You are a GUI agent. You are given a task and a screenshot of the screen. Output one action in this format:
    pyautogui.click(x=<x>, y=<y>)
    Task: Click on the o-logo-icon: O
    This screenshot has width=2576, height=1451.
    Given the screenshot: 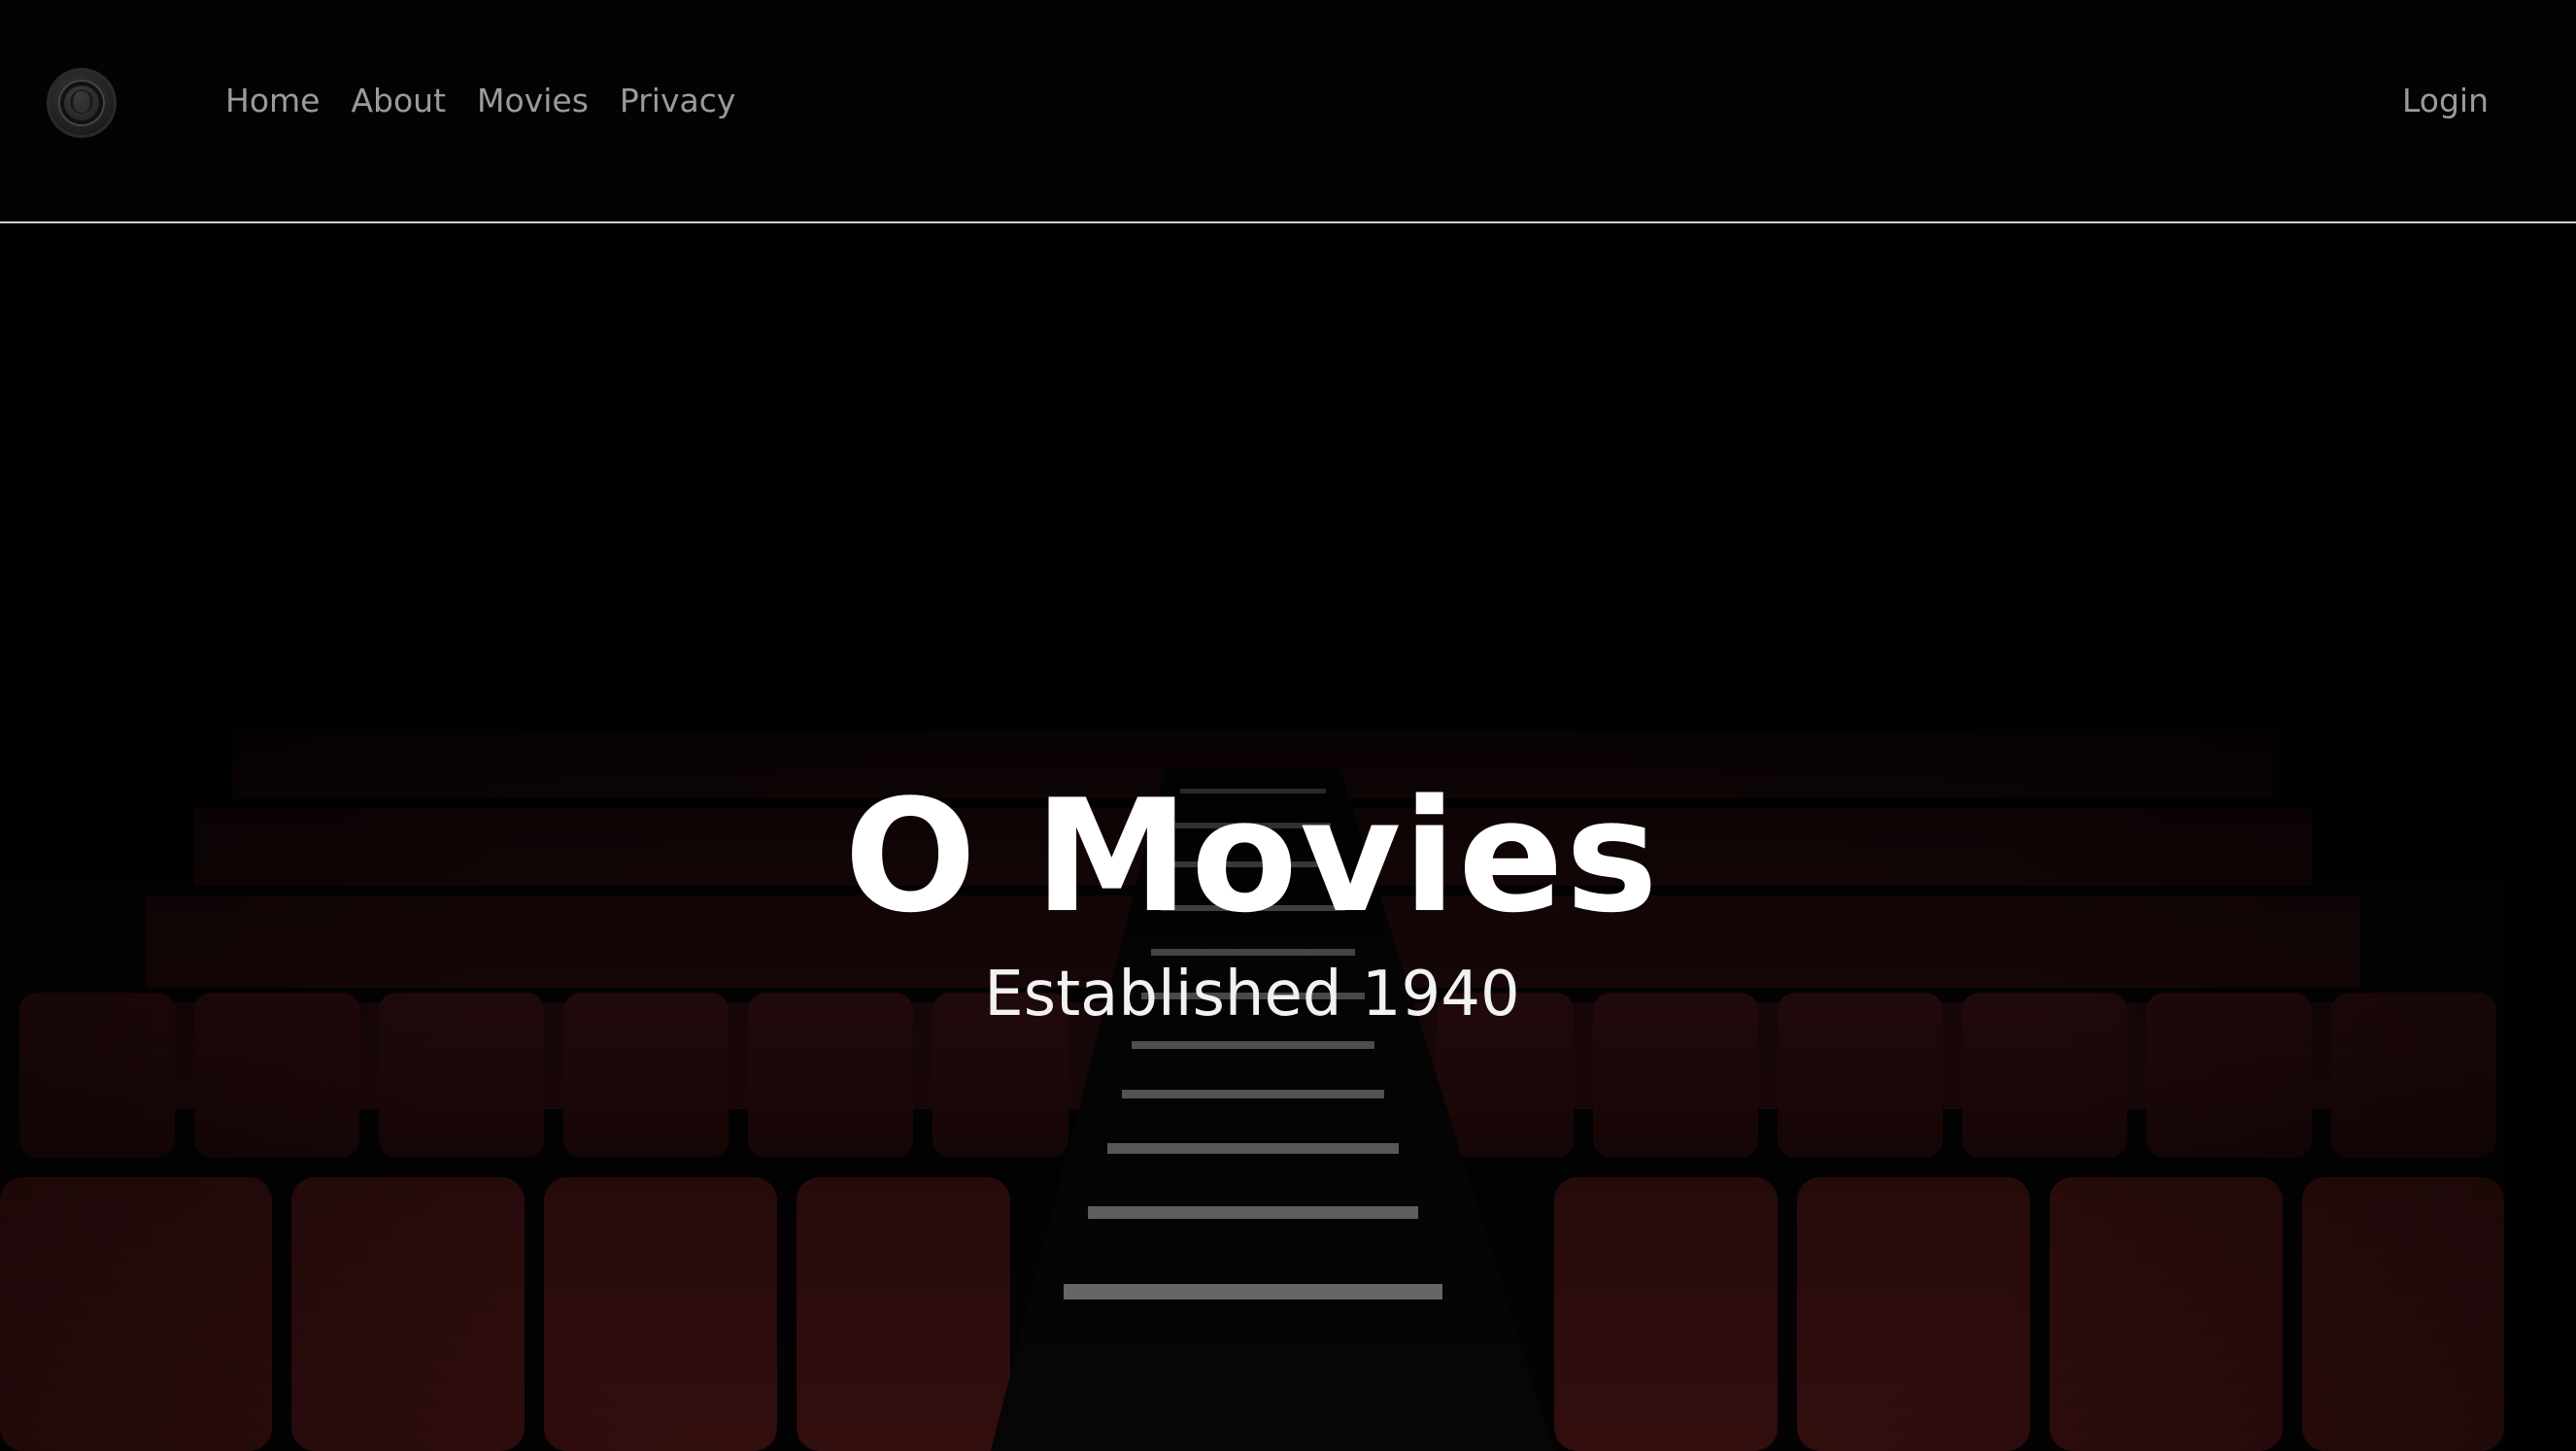 What is the action you would take?
    pyautogui.click(x=82, y=103)
    